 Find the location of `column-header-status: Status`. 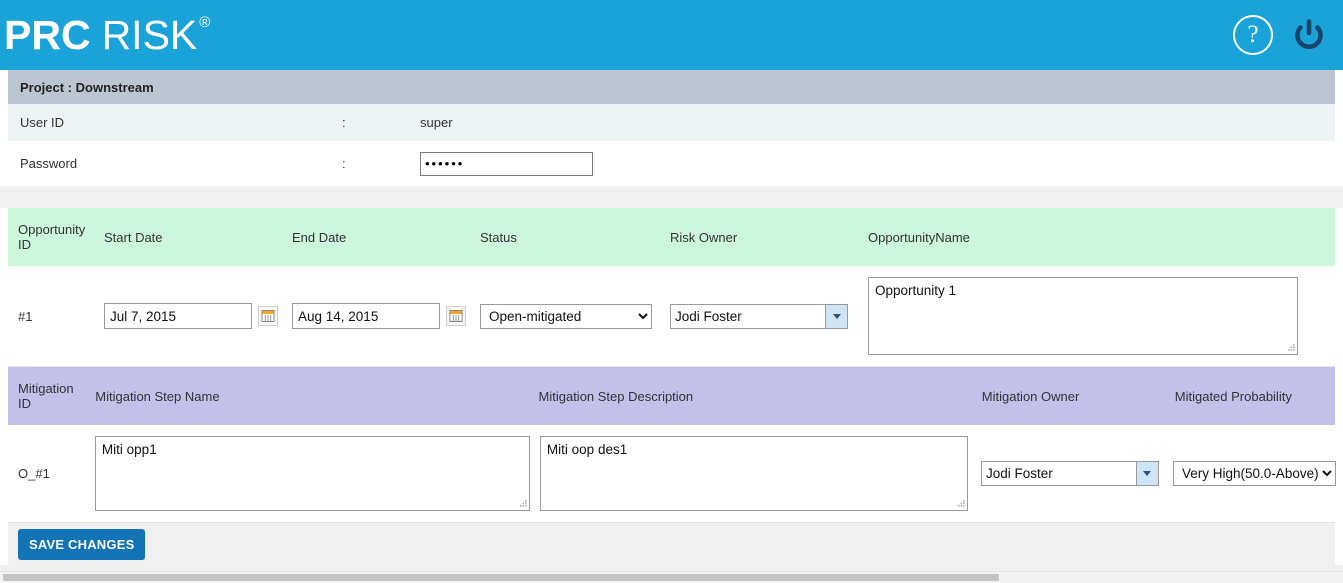

column-header-status: Status is located at coordinates (498, 237).